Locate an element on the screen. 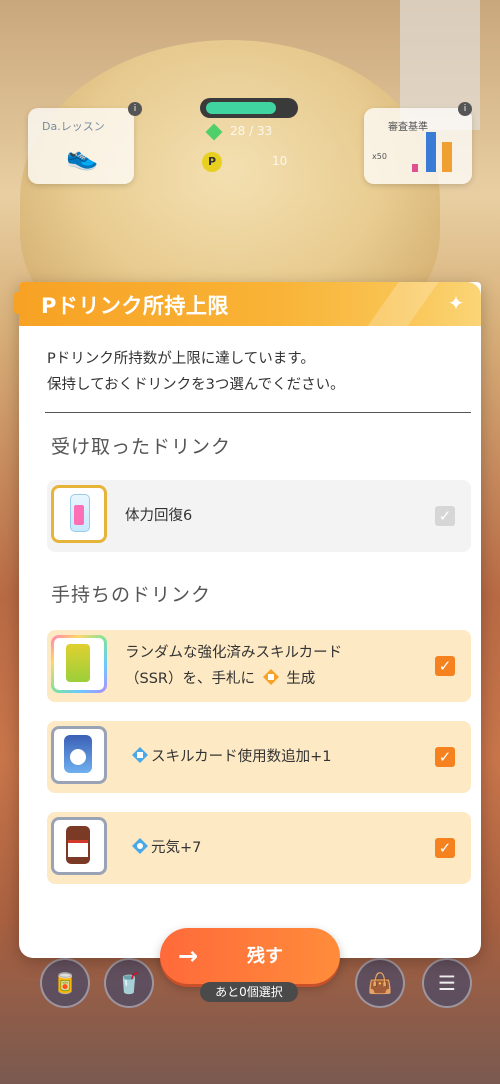 This screenshot has height=1084, width=500. bag-icon: 👜 is located at coordinates (380, 983).